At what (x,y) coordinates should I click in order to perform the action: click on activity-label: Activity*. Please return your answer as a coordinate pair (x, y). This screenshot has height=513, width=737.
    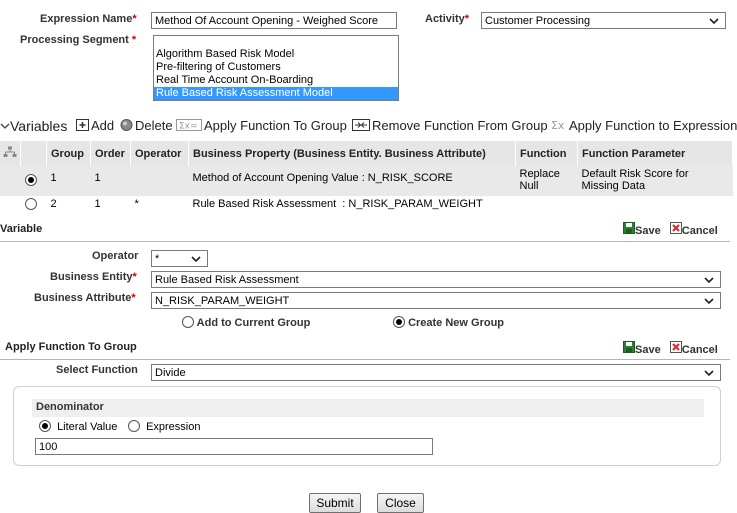
    Looking at the image, I should click on (447, 19).